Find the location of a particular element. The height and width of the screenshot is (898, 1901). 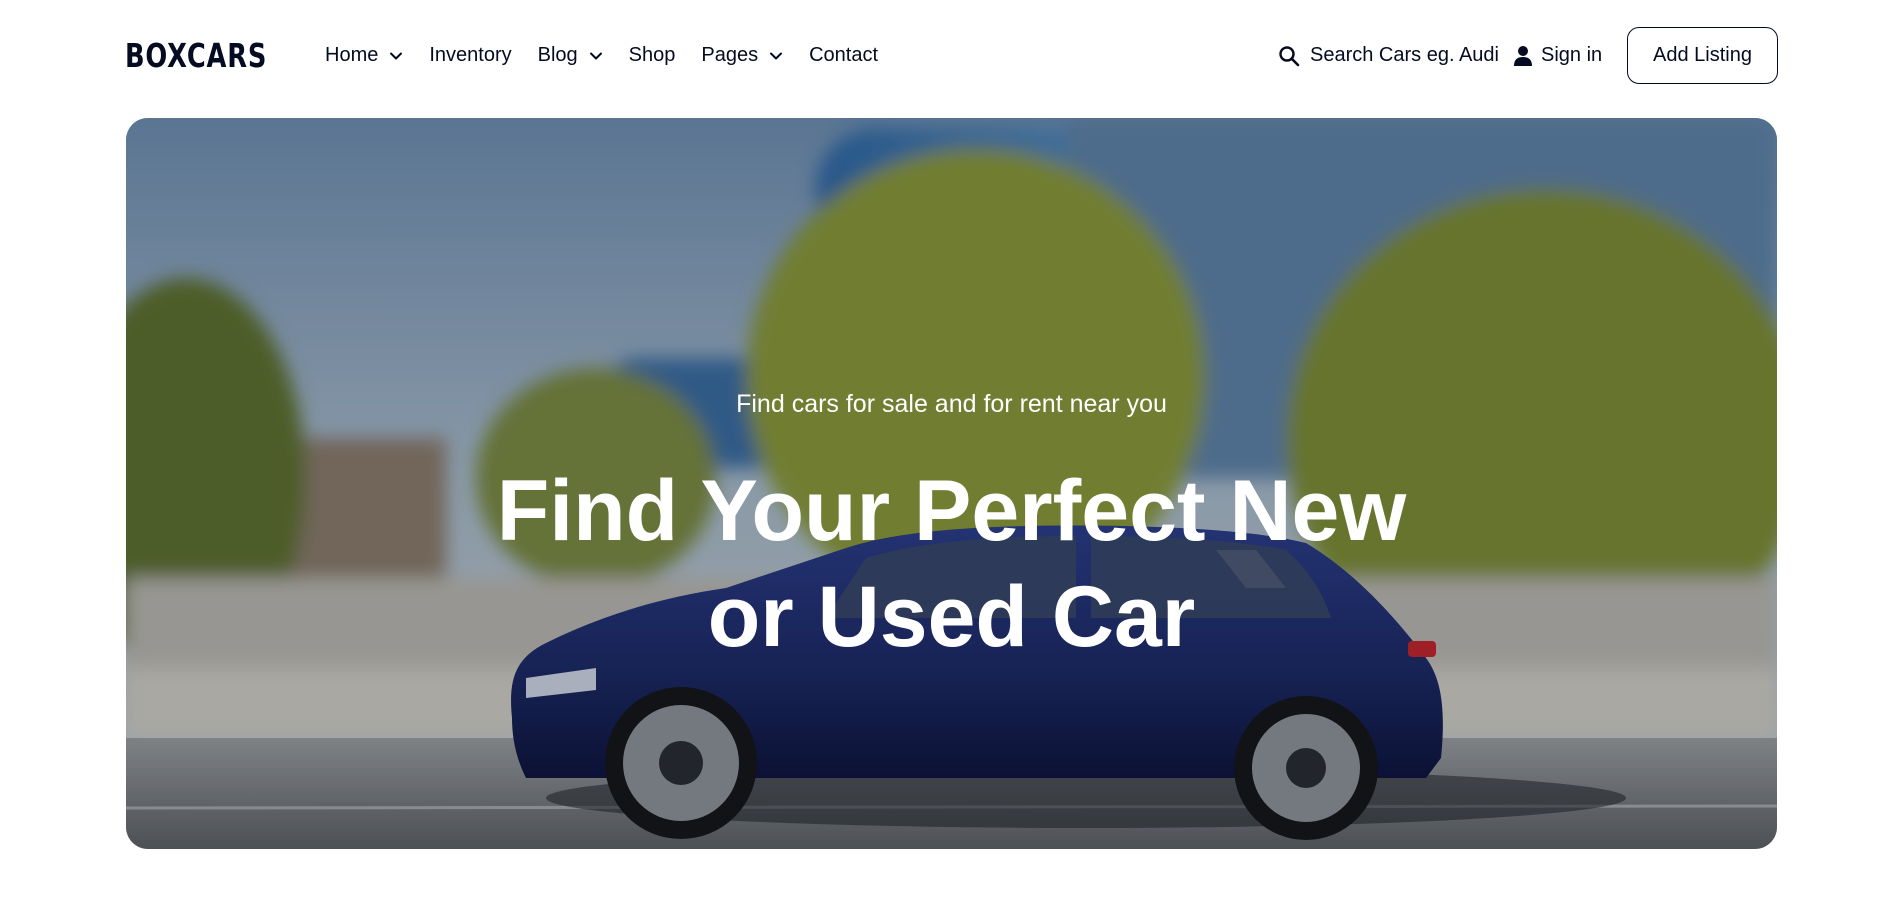

nav-item-label: Home is located at coordinates (352, 55).